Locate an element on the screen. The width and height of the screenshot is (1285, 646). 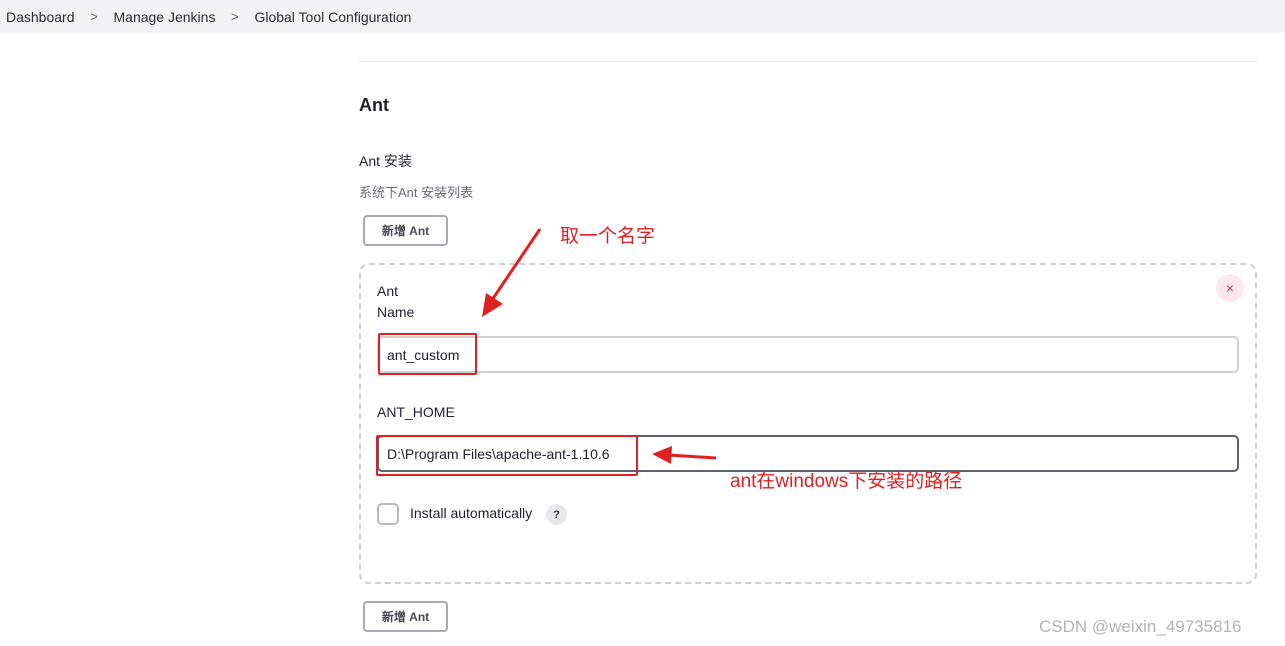
installations-label: Ant 安装 is located at coordinates (385, 161).